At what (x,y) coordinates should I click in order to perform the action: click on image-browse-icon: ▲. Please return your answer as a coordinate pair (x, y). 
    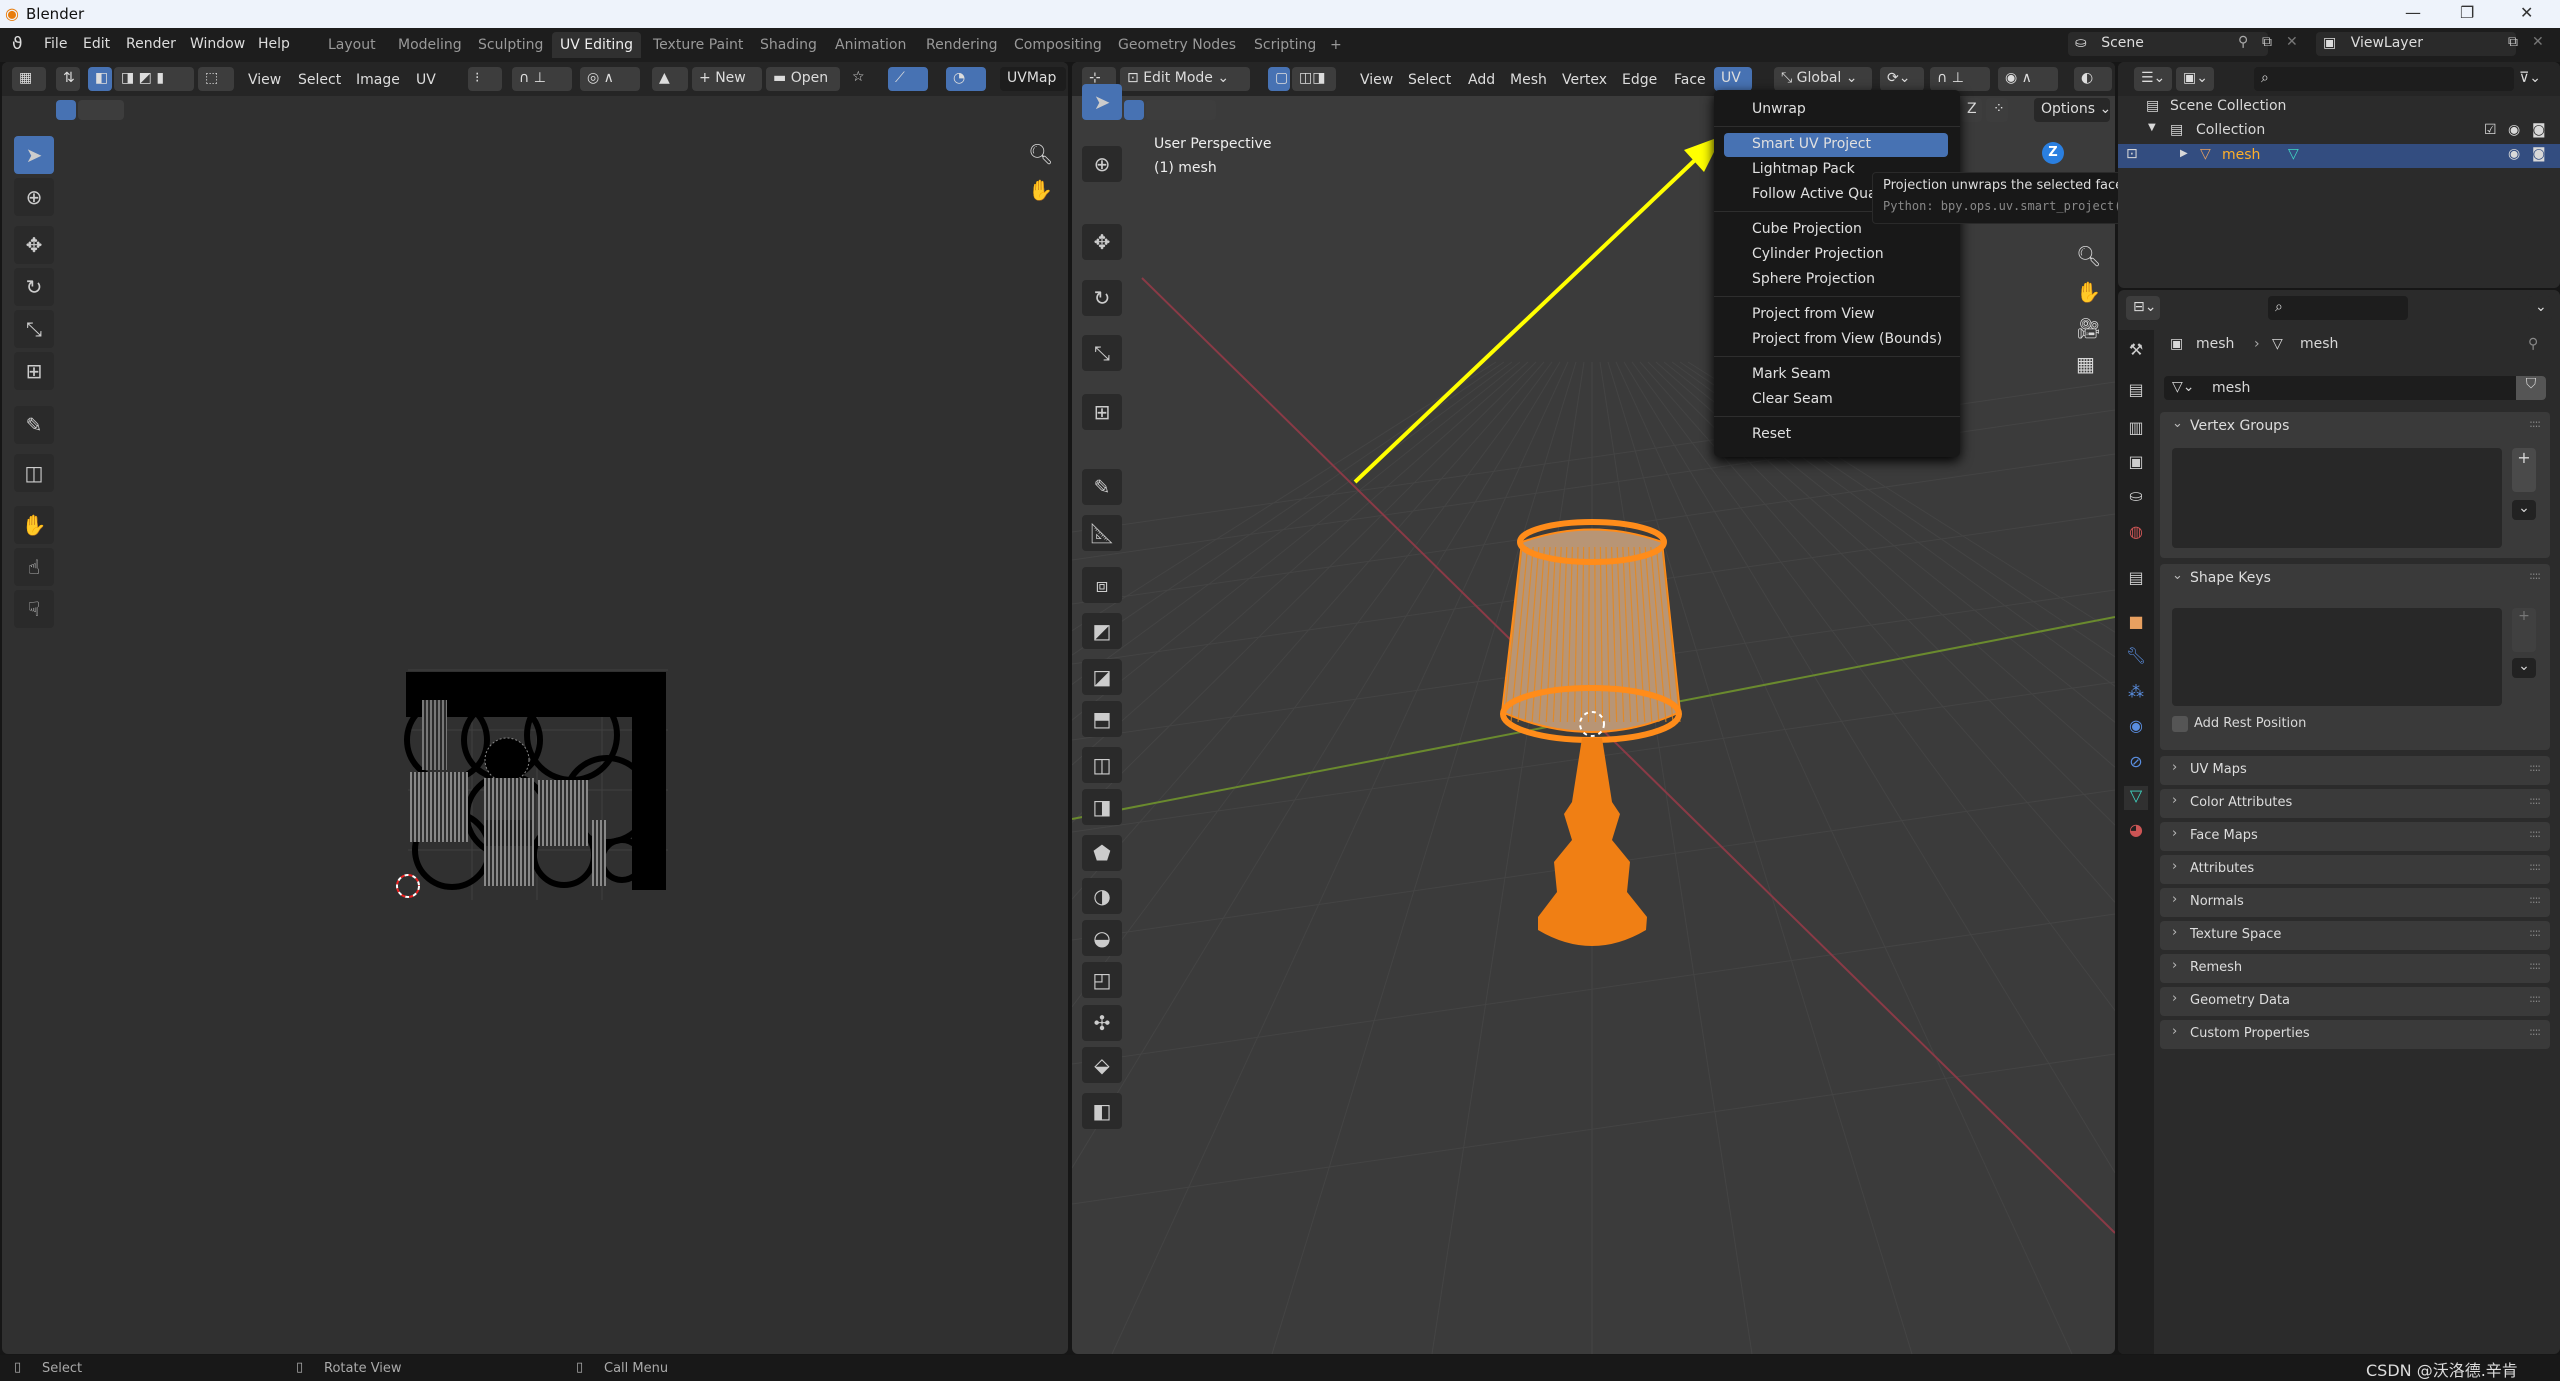
    Looking at the image, I should click on (670, 79).